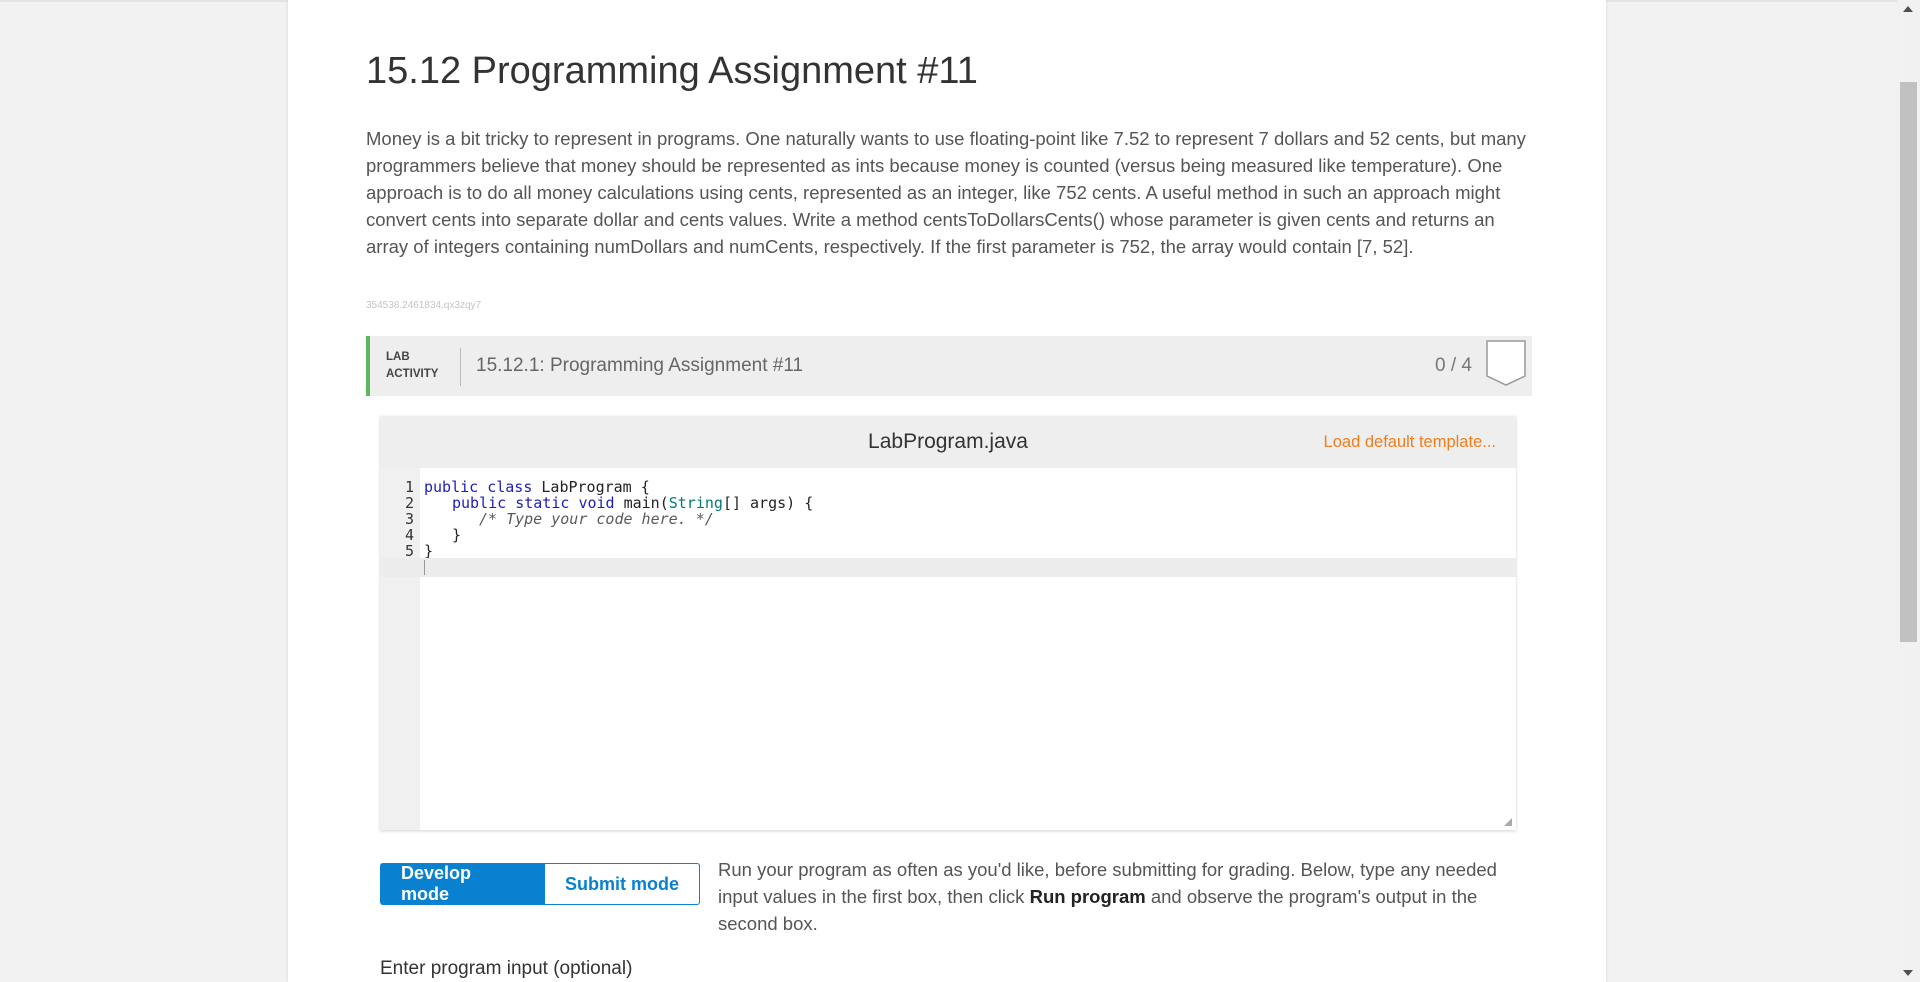 The width and height of the screenshot is (1920, 982). I want to click on scroll-thumb, so click(1908, 362).